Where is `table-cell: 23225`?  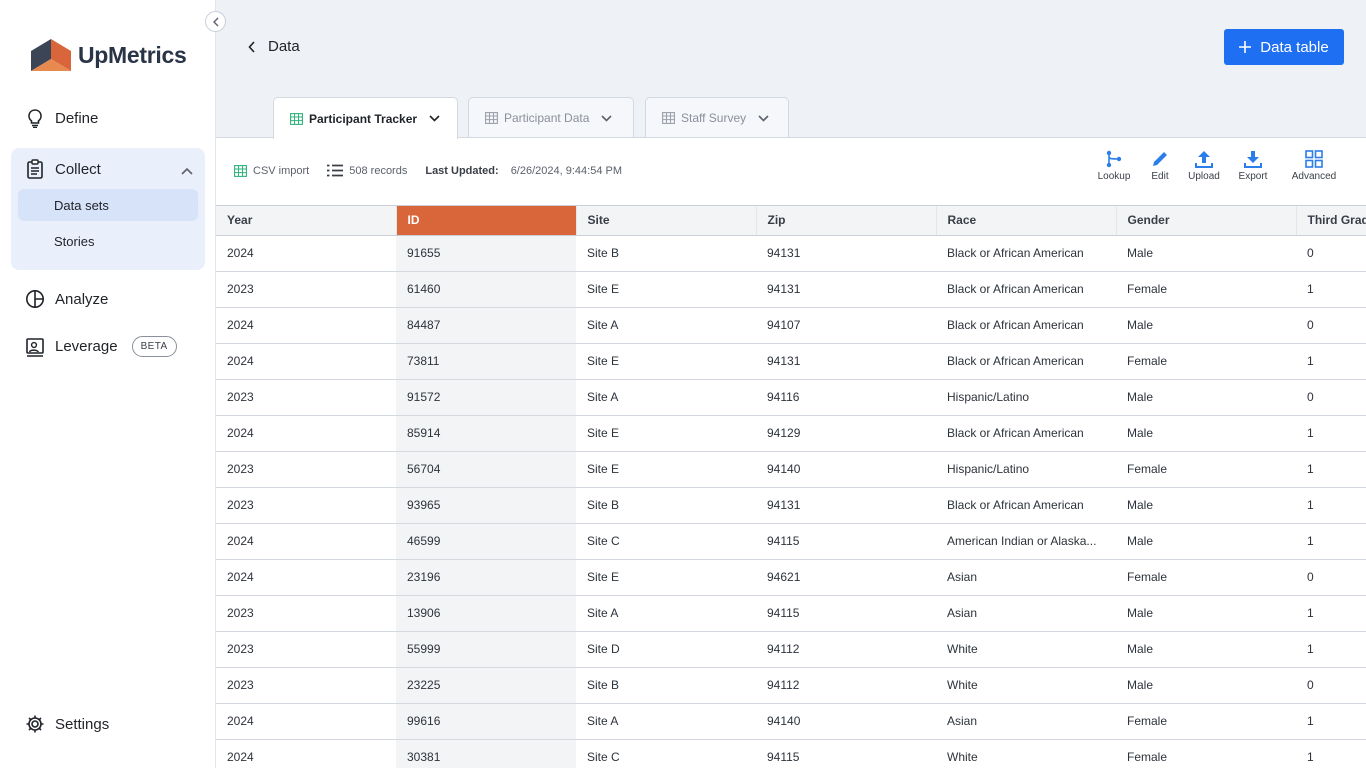
table-cell: 23225 is located at coordinates (486, 685).